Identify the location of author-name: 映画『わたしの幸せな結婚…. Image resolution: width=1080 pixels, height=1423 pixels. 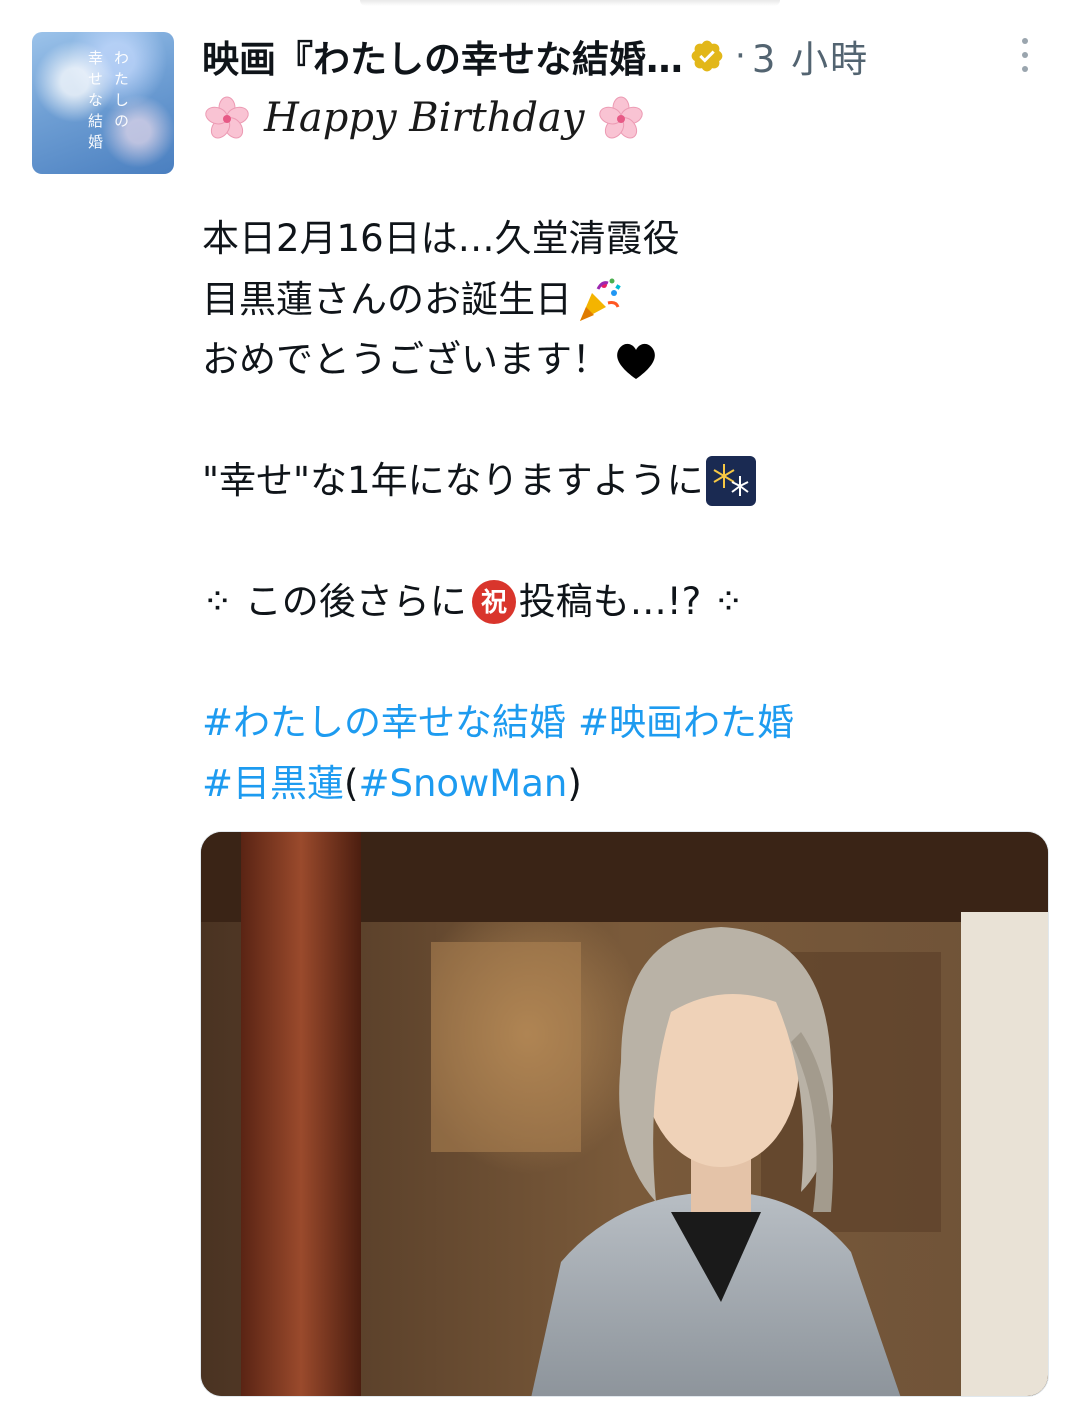
(442, 56).